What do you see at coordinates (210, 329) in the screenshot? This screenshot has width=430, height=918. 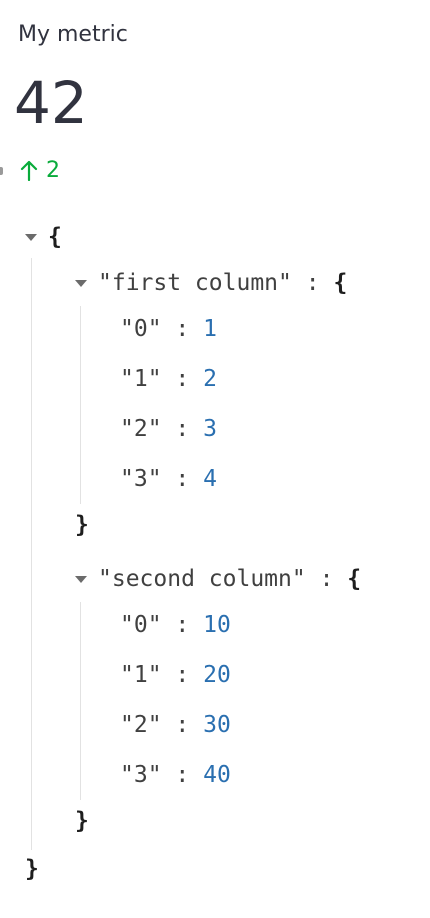 I see `json-number-value: 1` at bounding box center [210, 329].